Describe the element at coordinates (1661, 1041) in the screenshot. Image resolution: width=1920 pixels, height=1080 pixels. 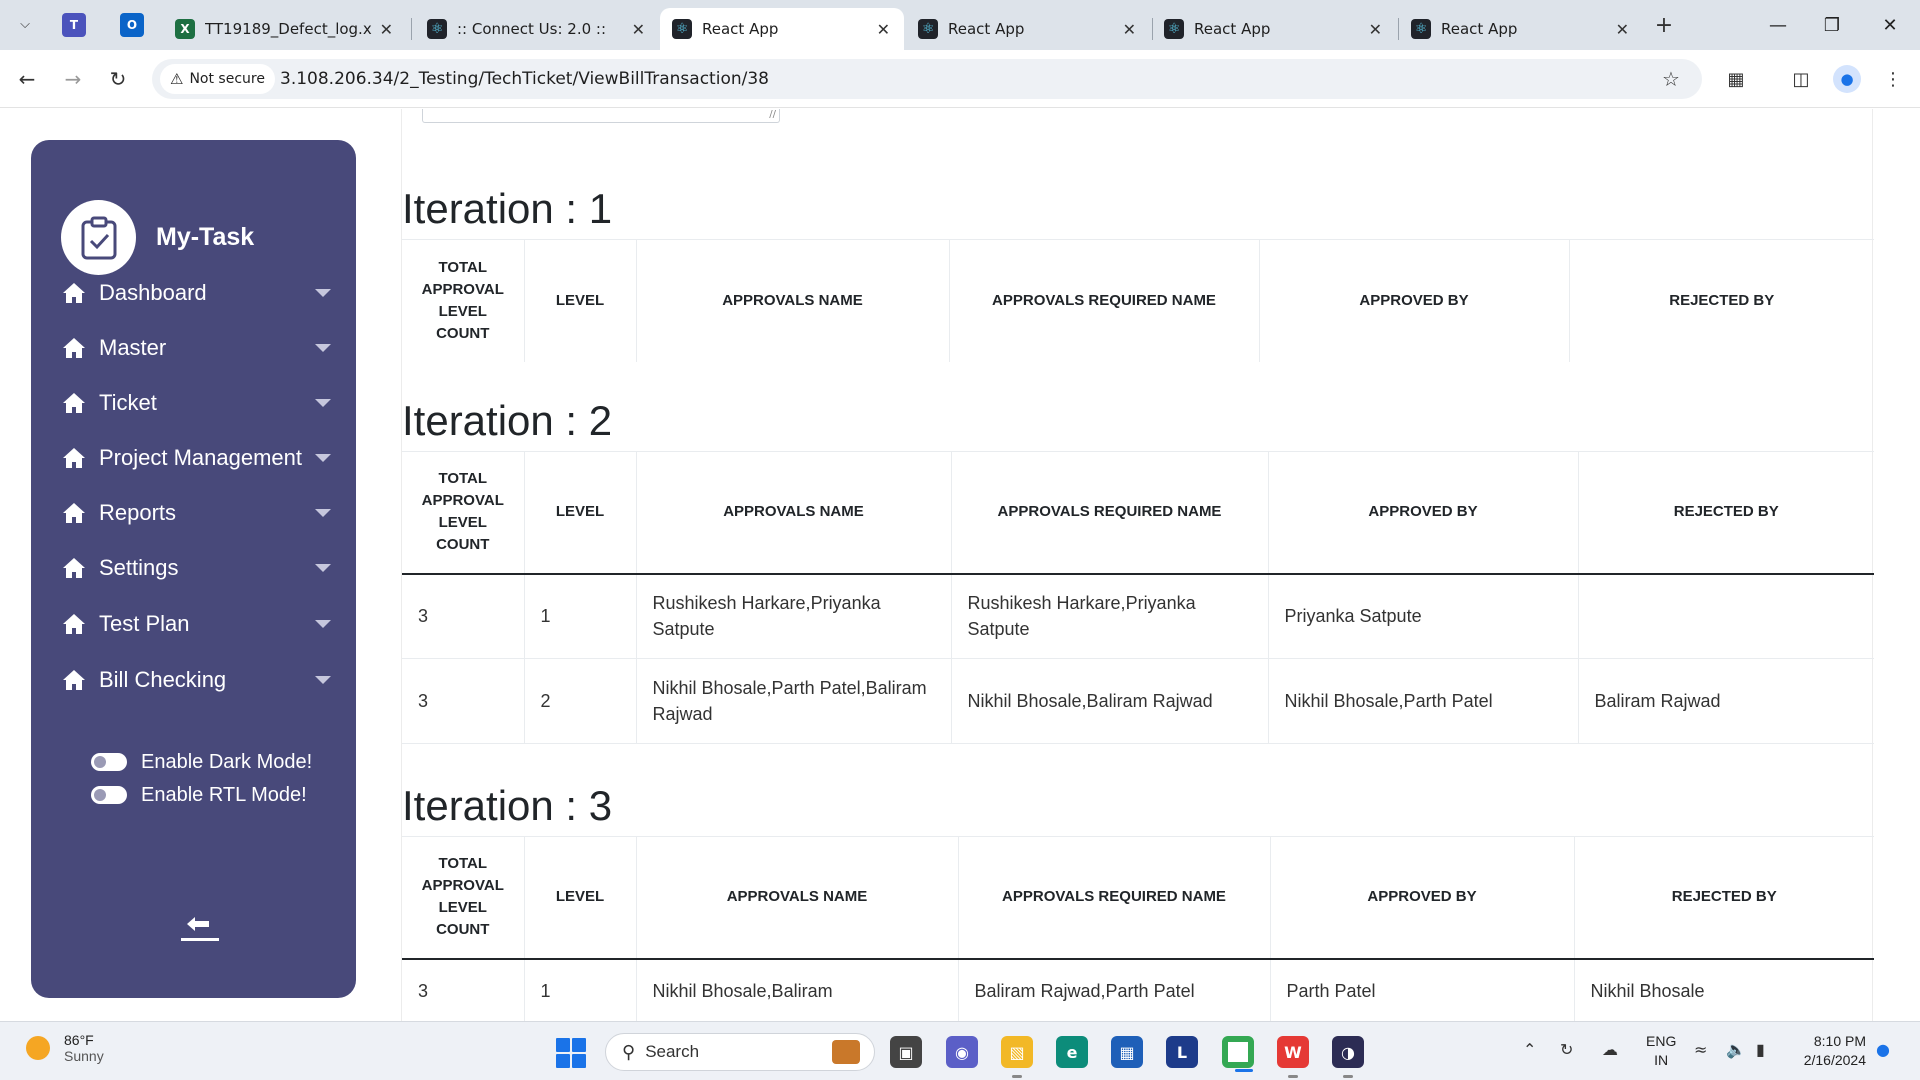
I see `language-code: ENG` at that location.